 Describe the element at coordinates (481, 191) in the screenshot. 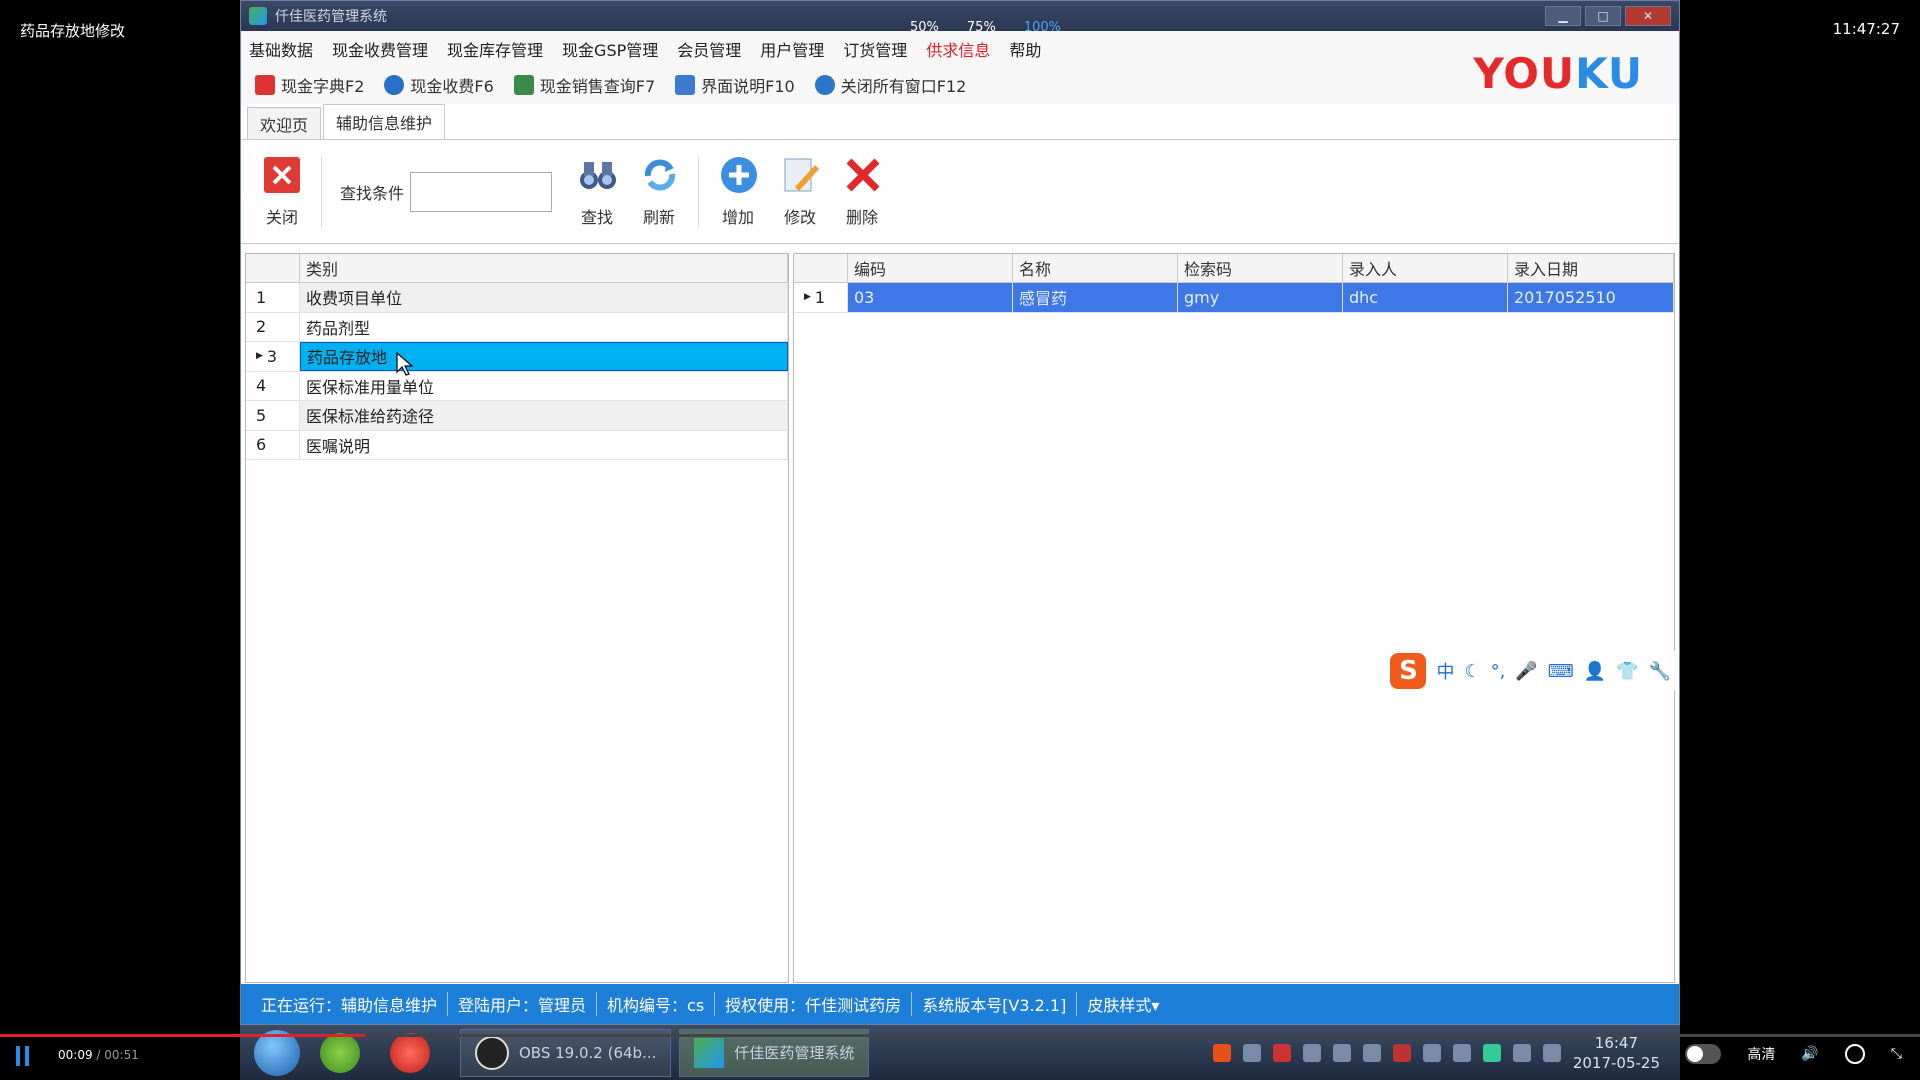

I see `search-input` at that location.